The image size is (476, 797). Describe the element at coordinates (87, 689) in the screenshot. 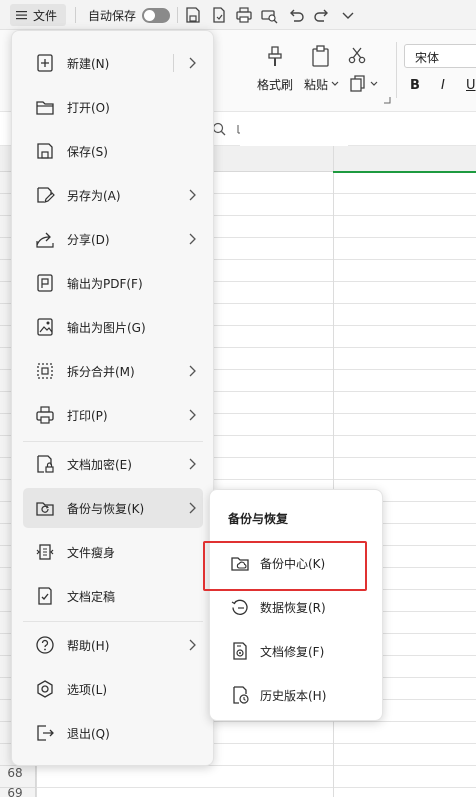

I see `menu-item-label: 选项(L)` at that location.